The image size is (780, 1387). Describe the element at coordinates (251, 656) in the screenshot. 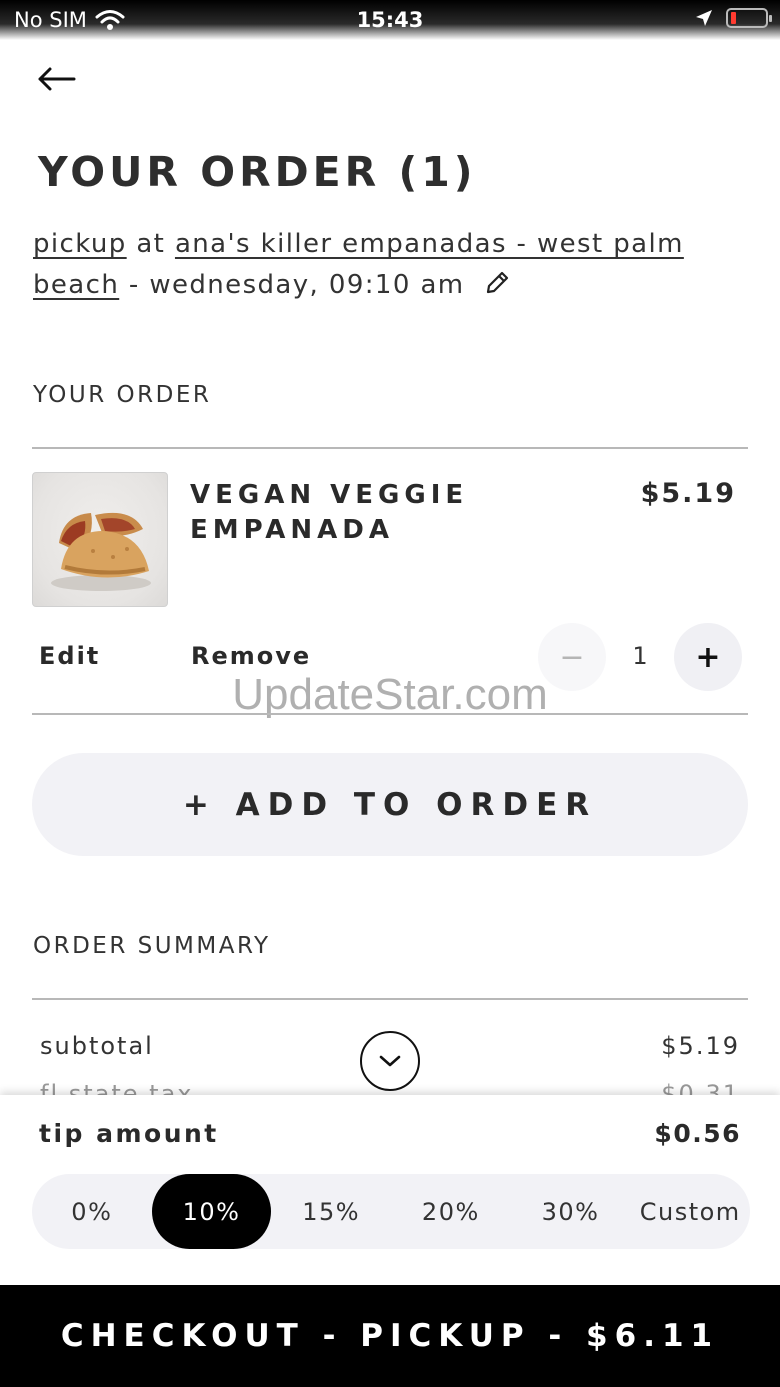

I see `remove-item-button: Remove` at that location.